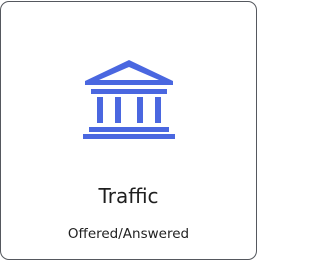 The image size is (320, 264). Describe the element at coordinates (129, 99) in the screenshot. I see `bank-icon` at that location.